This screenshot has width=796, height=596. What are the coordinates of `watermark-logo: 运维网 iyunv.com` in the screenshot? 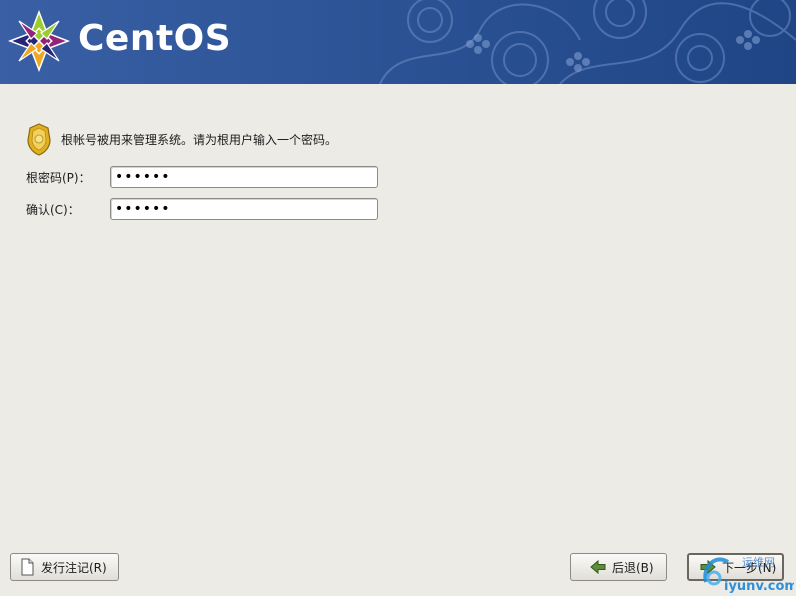 It's located at (748, 575).